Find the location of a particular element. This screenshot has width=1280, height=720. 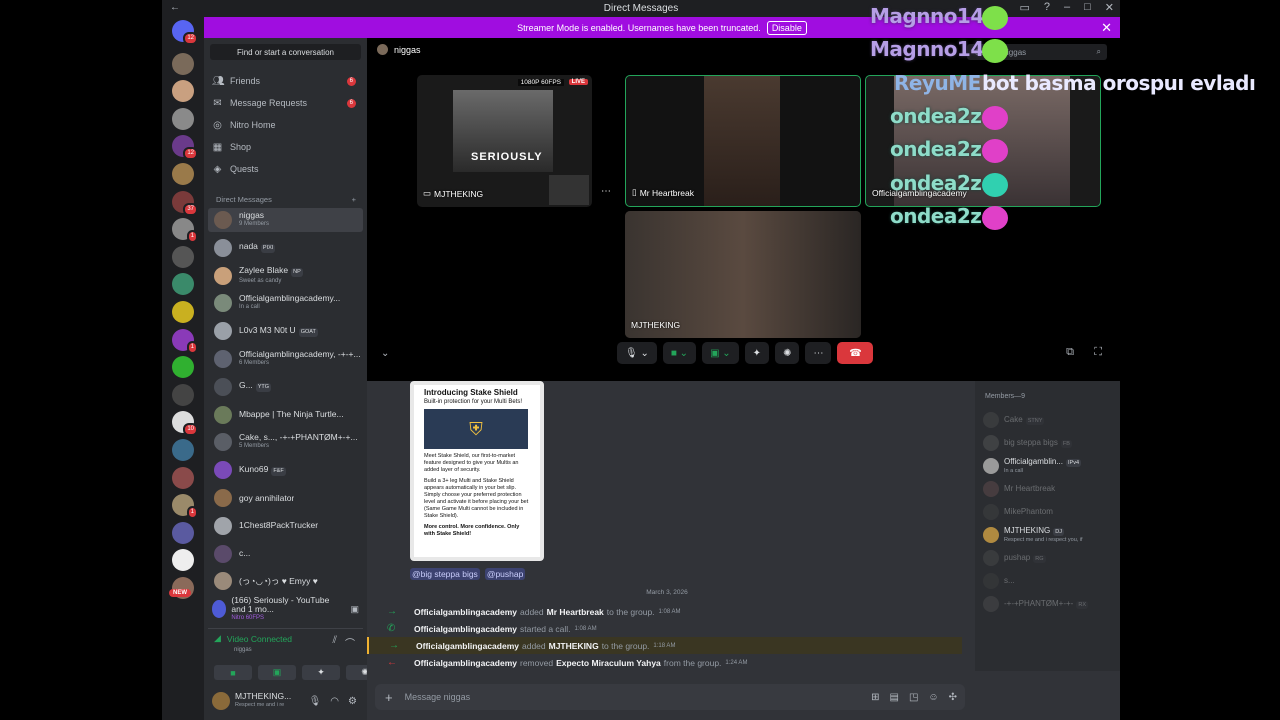

add-attachment-icon: + is located at coordinates (389, 697).